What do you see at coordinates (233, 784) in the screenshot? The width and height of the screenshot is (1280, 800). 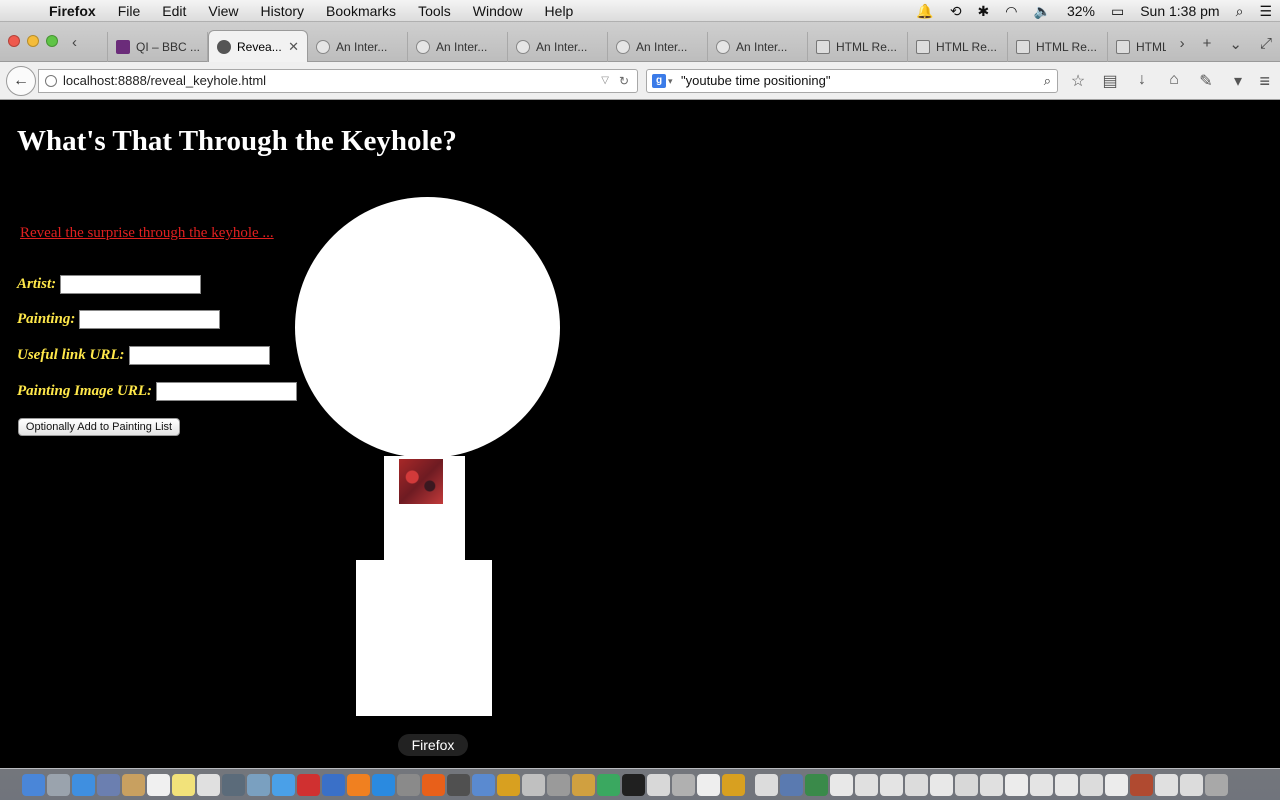 I see `photo-booth-icon` at bounding box center [233, 784].